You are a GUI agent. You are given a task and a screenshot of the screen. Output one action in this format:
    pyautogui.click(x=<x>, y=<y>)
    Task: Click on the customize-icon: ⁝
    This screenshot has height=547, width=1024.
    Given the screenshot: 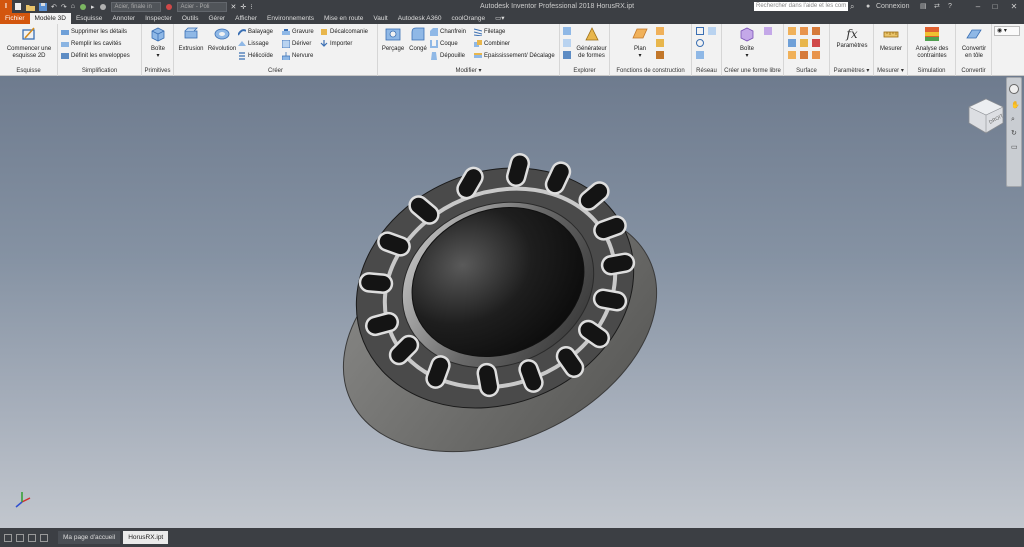 What is the action you would take?
    pyautogui.click(x=251, y=6)
    